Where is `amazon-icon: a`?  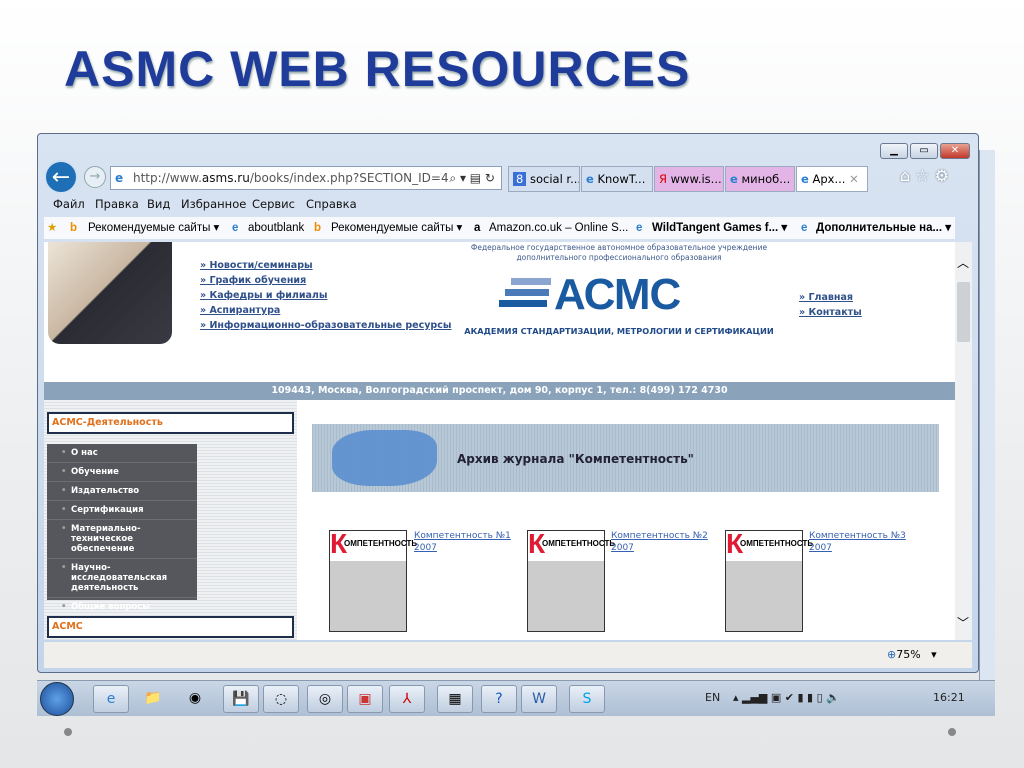
amazon-icon: a is located at coordinates (477, 228).